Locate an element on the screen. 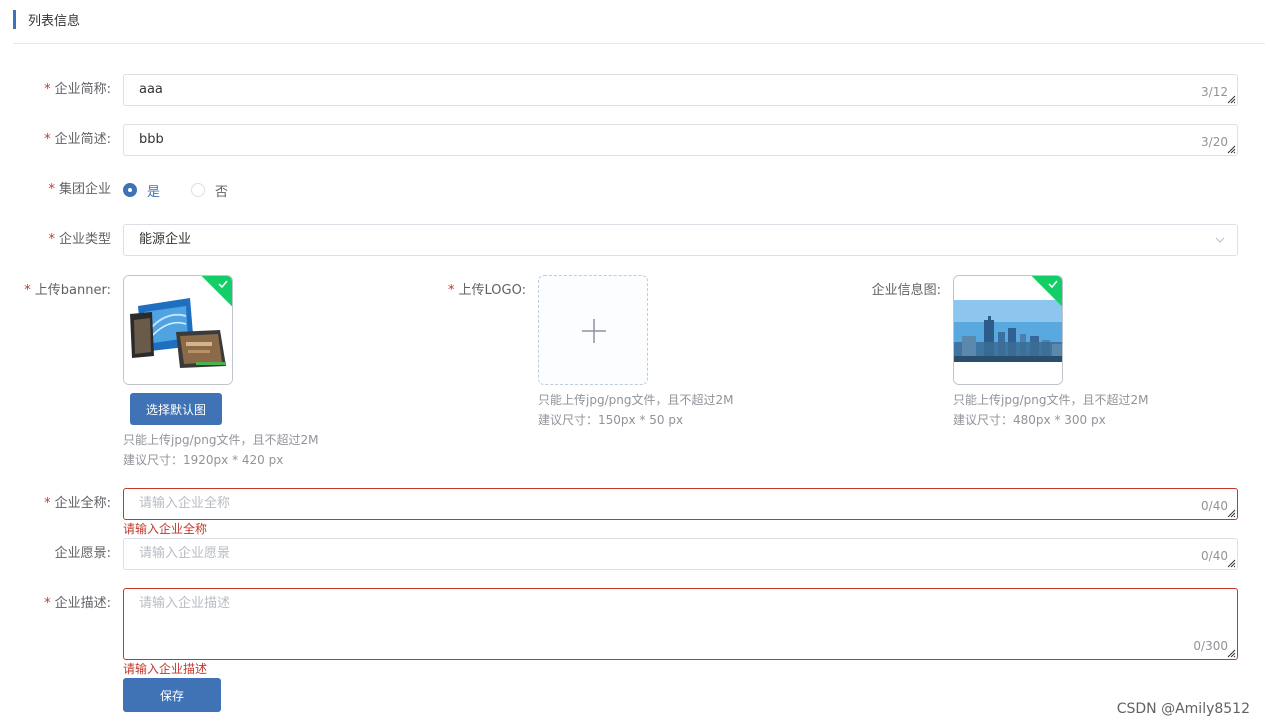 The height and width of the screenshot is (726, 1265). logo-hint-size: 建议尺寸：150px * 50 px is located at coordinates (611, 420).